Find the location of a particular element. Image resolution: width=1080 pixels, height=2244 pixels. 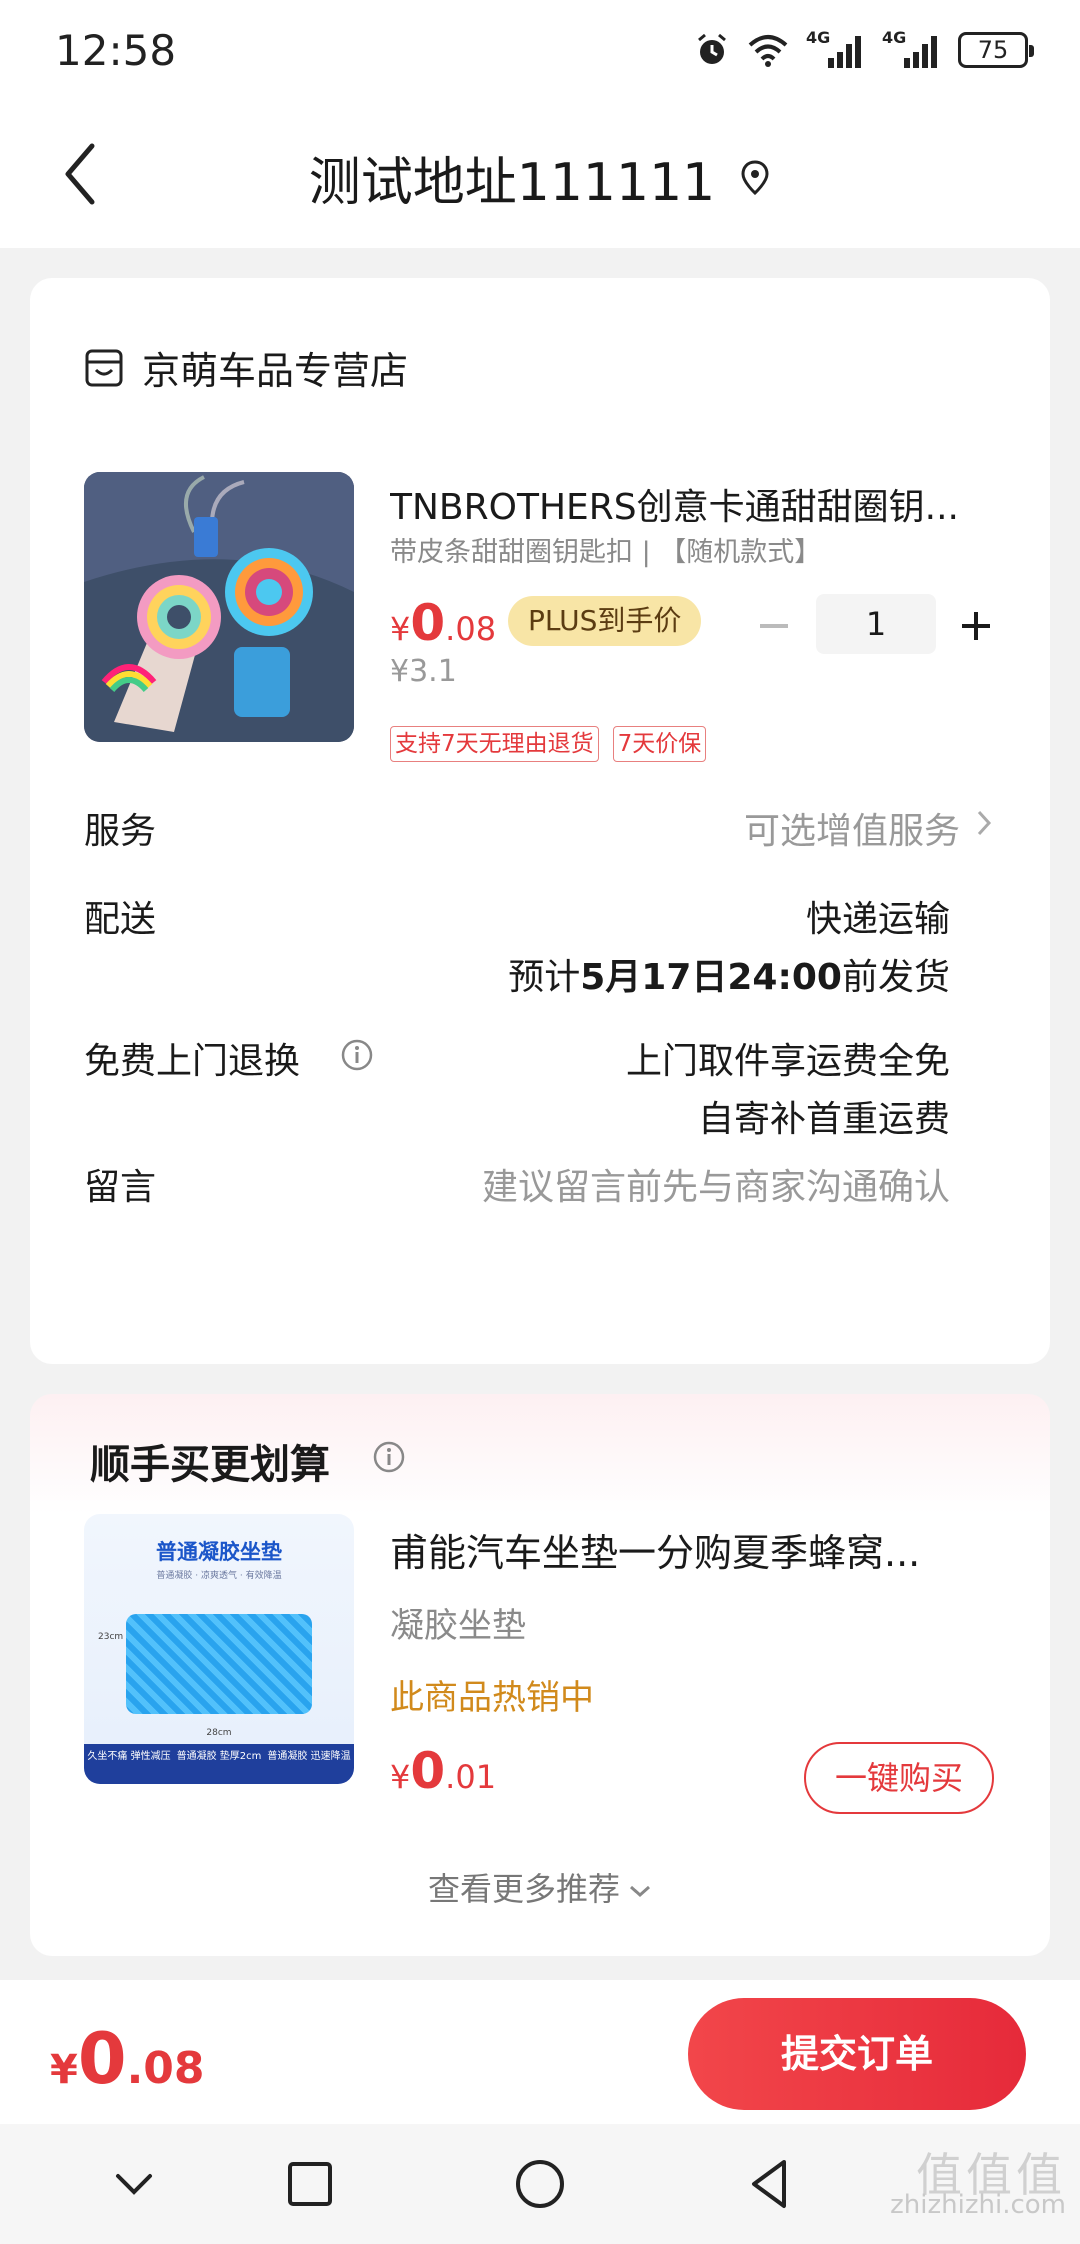

delivery-eta-date: 5月17日24:00 is located at coordinates (711, 977).